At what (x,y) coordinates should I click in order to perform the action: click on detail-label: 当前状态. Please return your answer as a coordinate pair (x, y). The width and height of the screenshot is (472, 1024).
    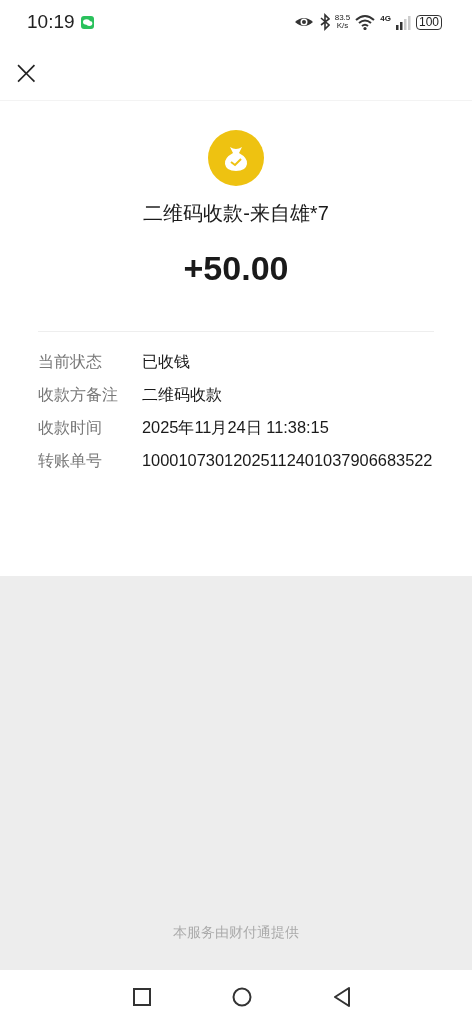
    Looking at the image, I should click on (70, 362).